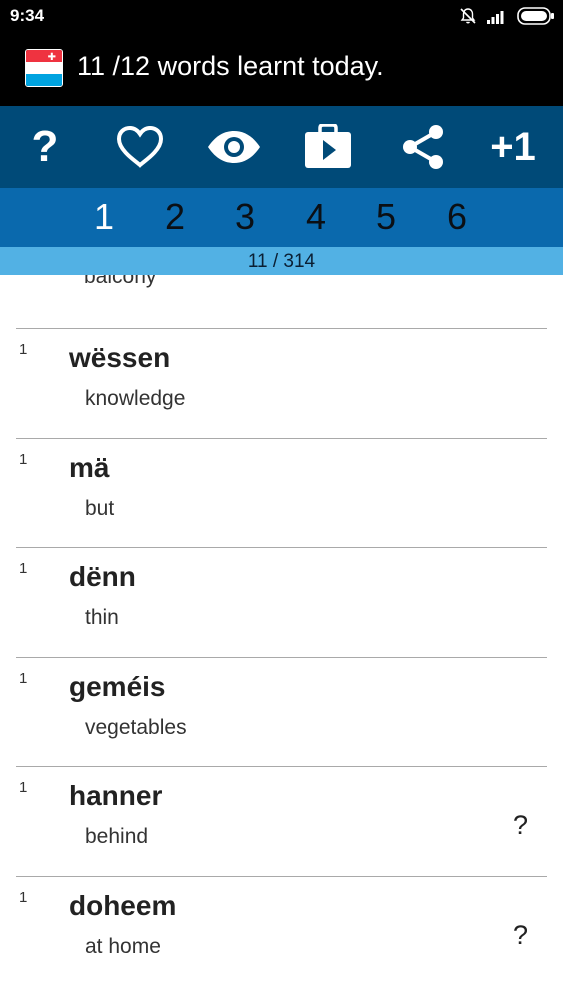  What do you see at coordinates (102, 617) in the screenshot?
I see `word-translation: thin` at bounding box center [102, 617].